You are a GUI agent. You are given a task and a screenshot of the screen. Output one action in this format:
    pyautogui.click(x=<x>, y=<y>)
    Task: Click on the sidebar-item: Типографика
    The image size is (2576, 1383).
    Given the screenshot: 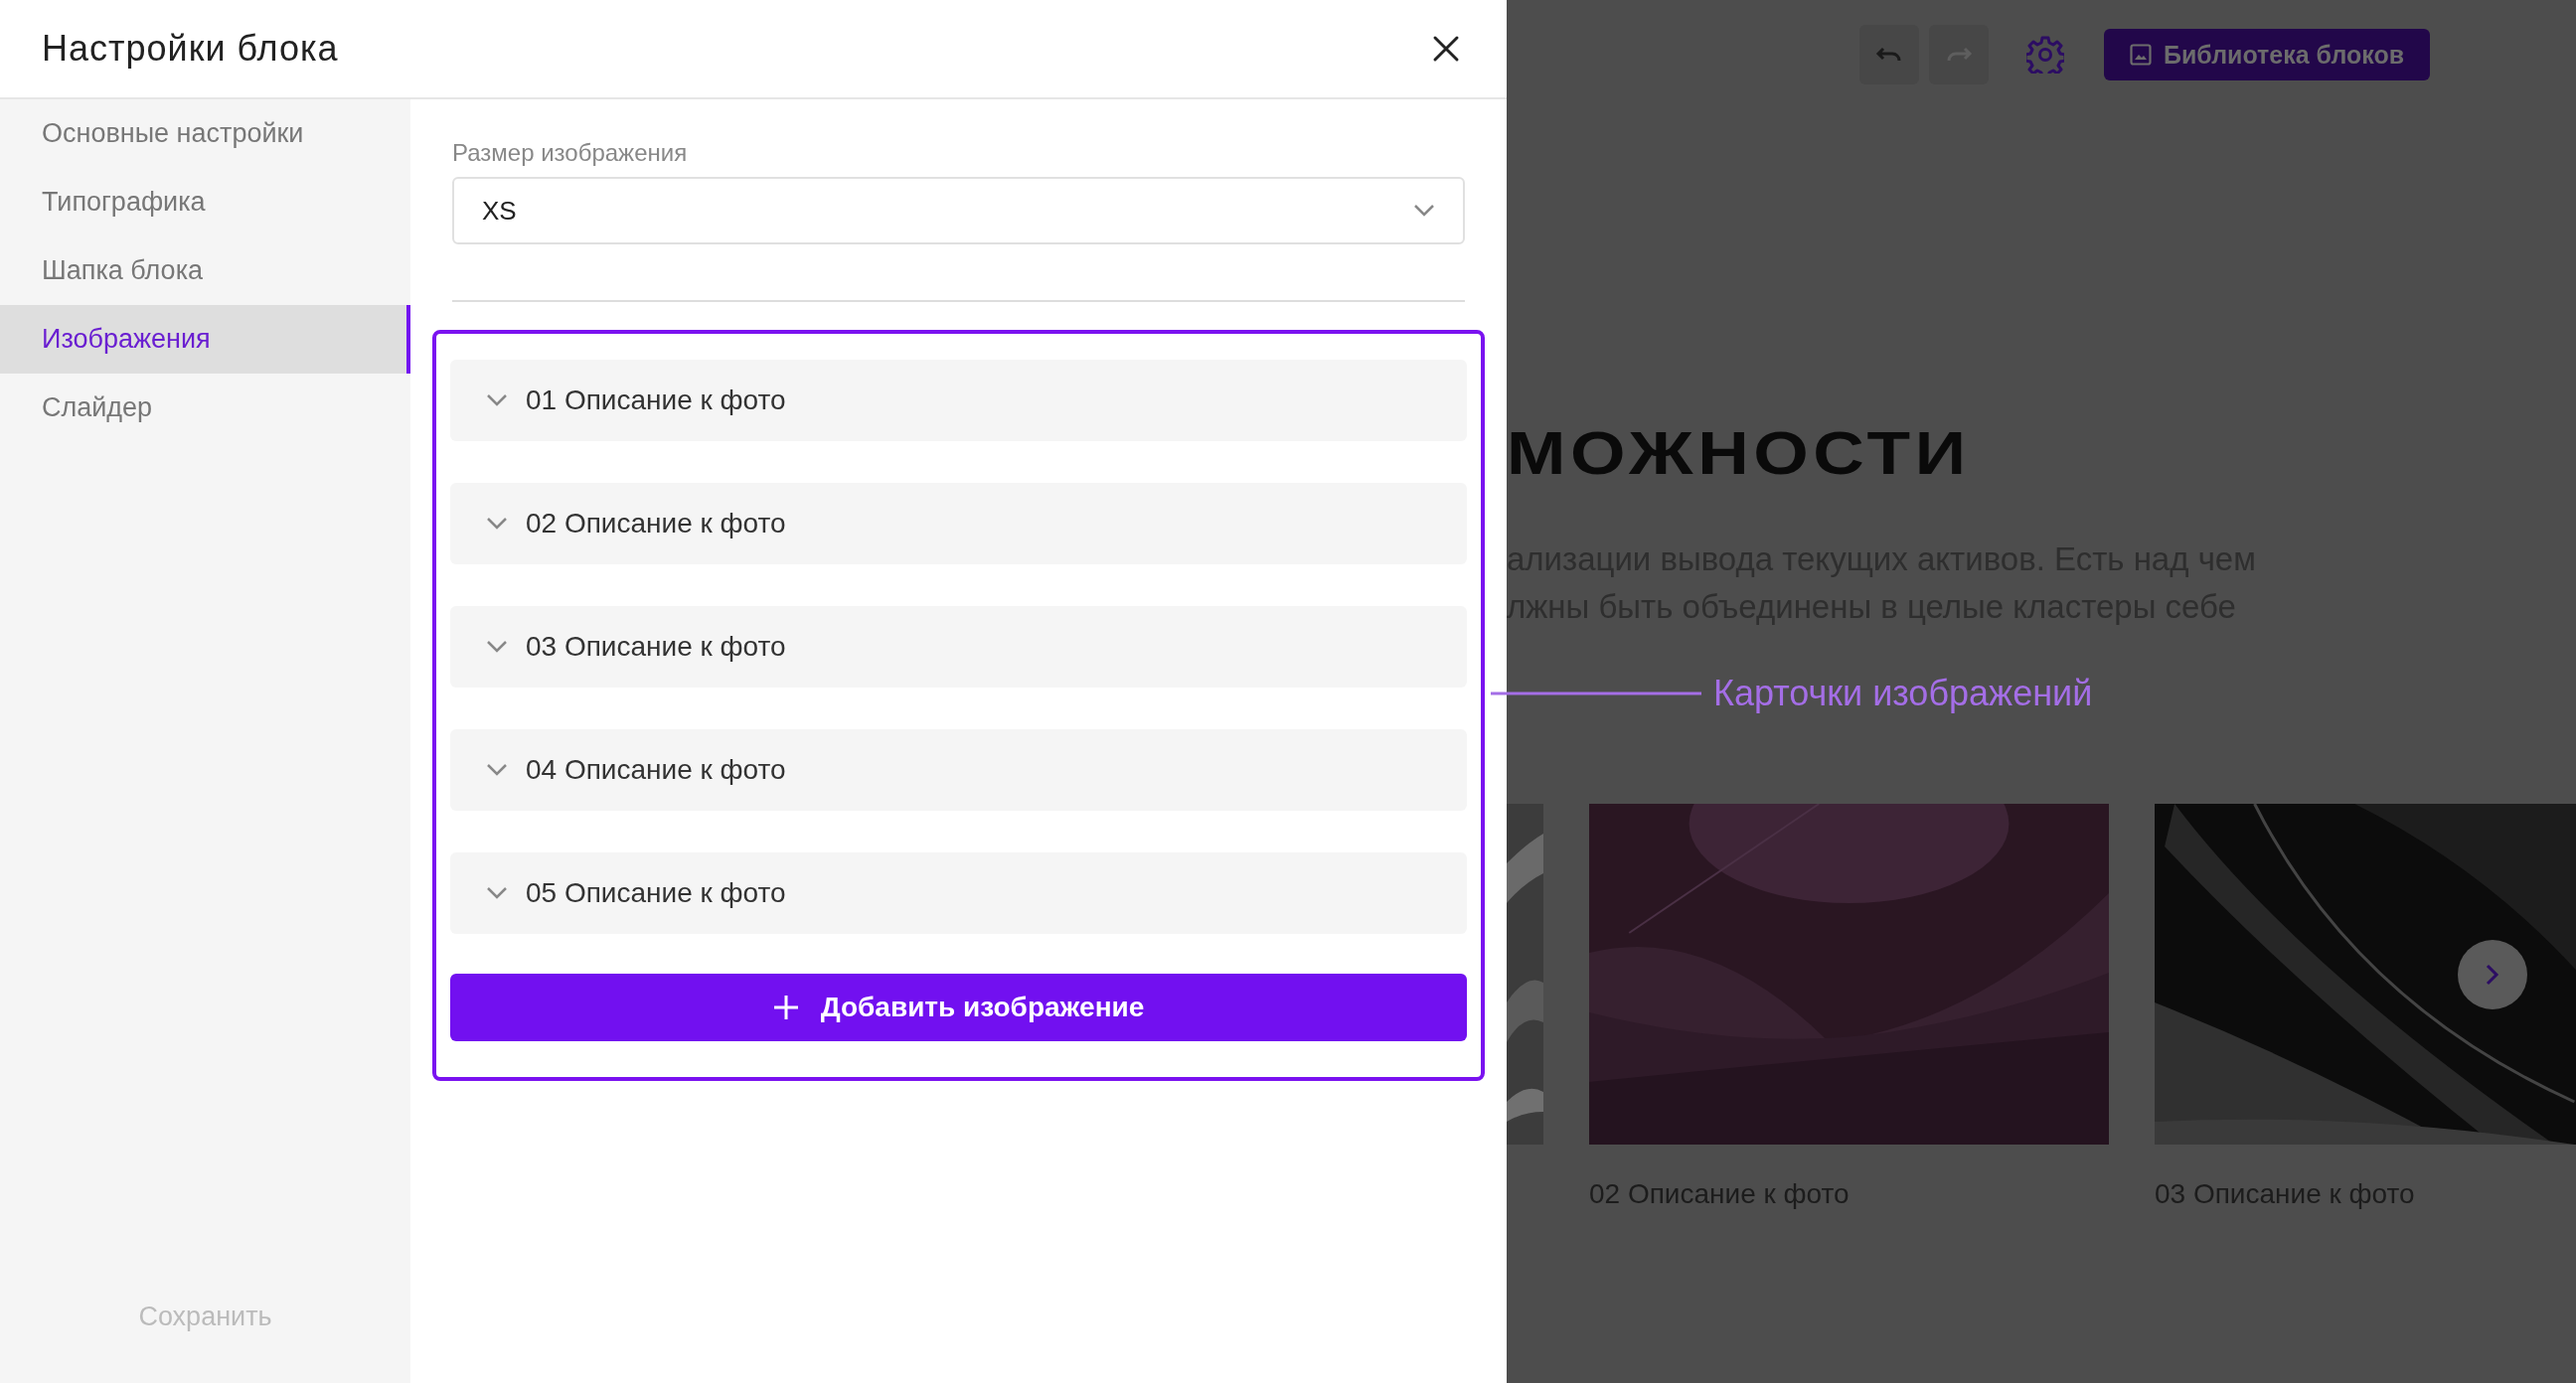 What is the action you would take?
    pyautogui.click(x=205, y=202)
    